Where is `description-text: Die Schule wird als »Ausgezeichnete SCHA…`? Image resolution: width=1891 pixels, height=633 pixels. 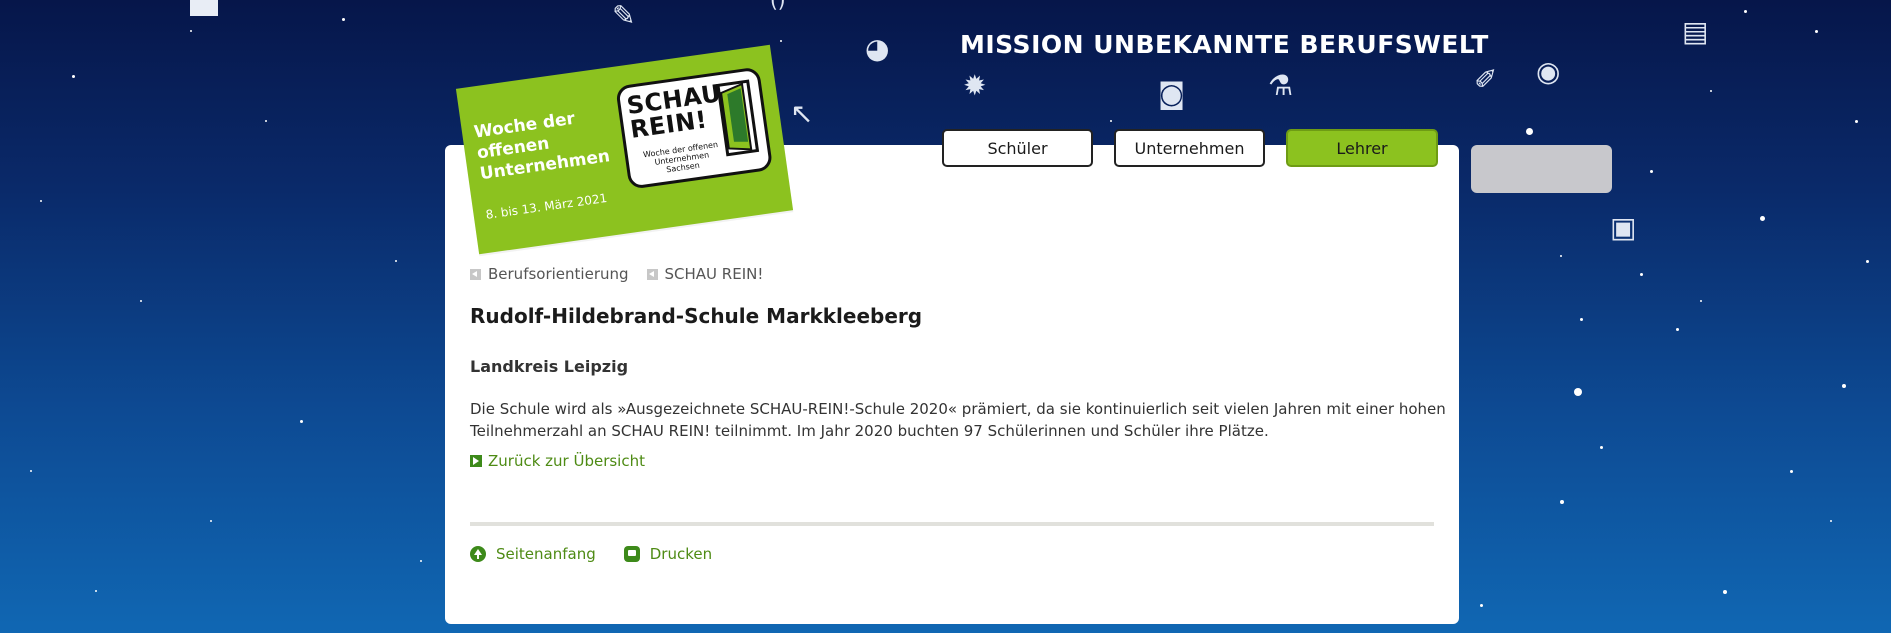 description-text: Die Schule wird als »Ausgezeichnete SCHA… is located at coordinates (958, 420).